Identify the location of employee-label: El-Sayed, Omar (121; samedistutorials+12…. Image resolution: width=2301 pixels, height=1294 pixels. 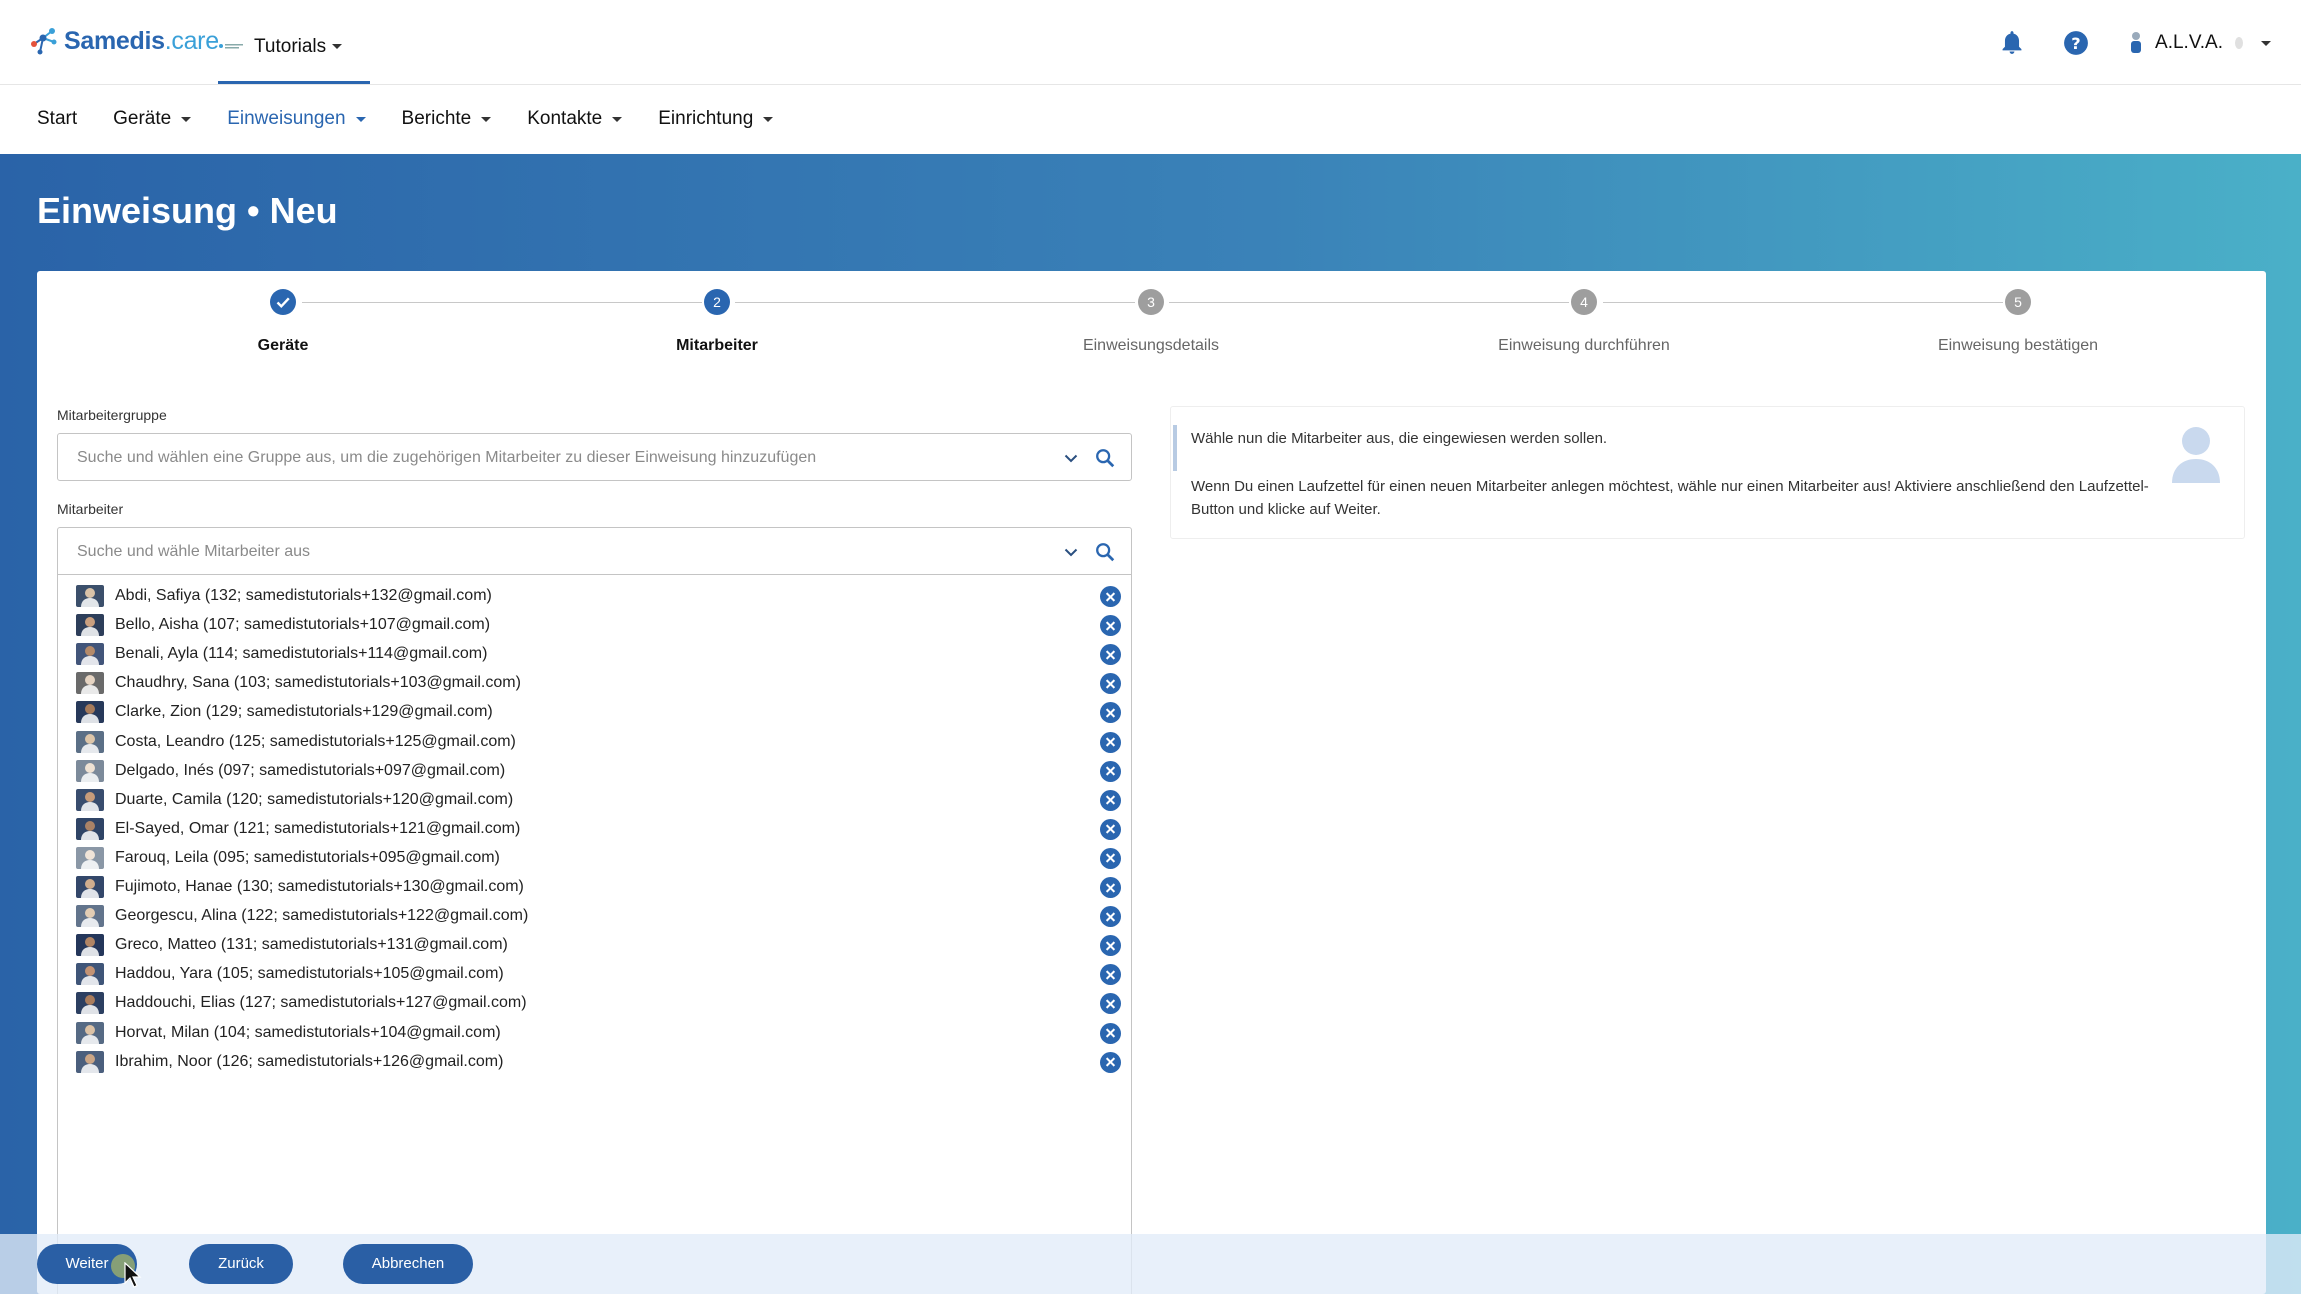
(318, 828).